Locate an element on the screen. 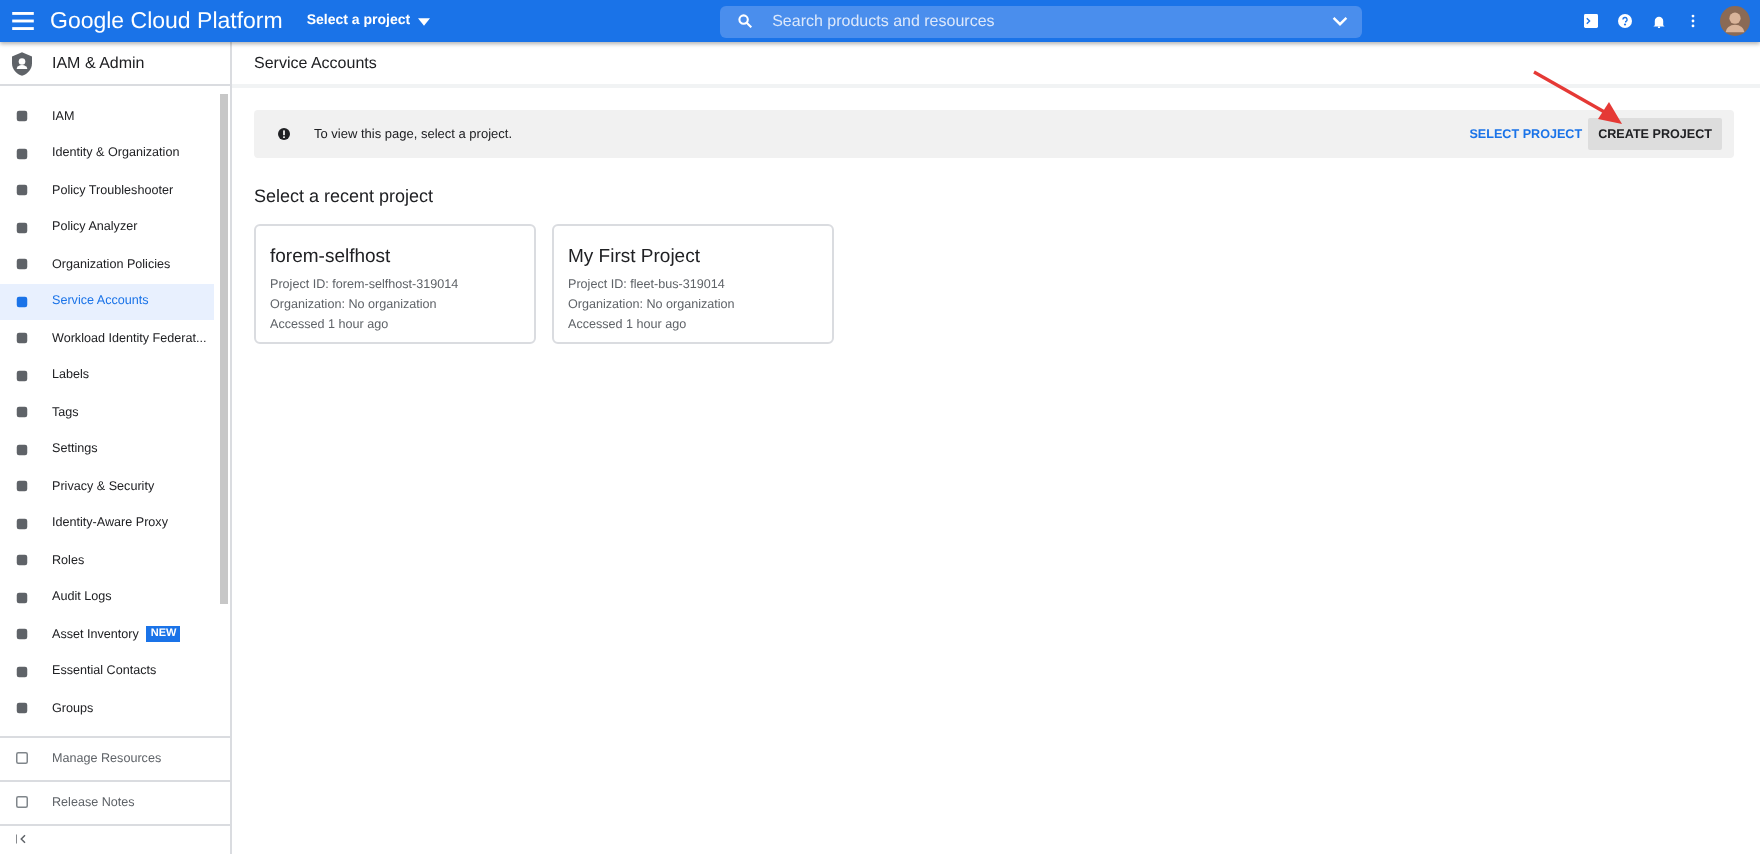  project-name: My First Project is located at coordinates (635, 257).